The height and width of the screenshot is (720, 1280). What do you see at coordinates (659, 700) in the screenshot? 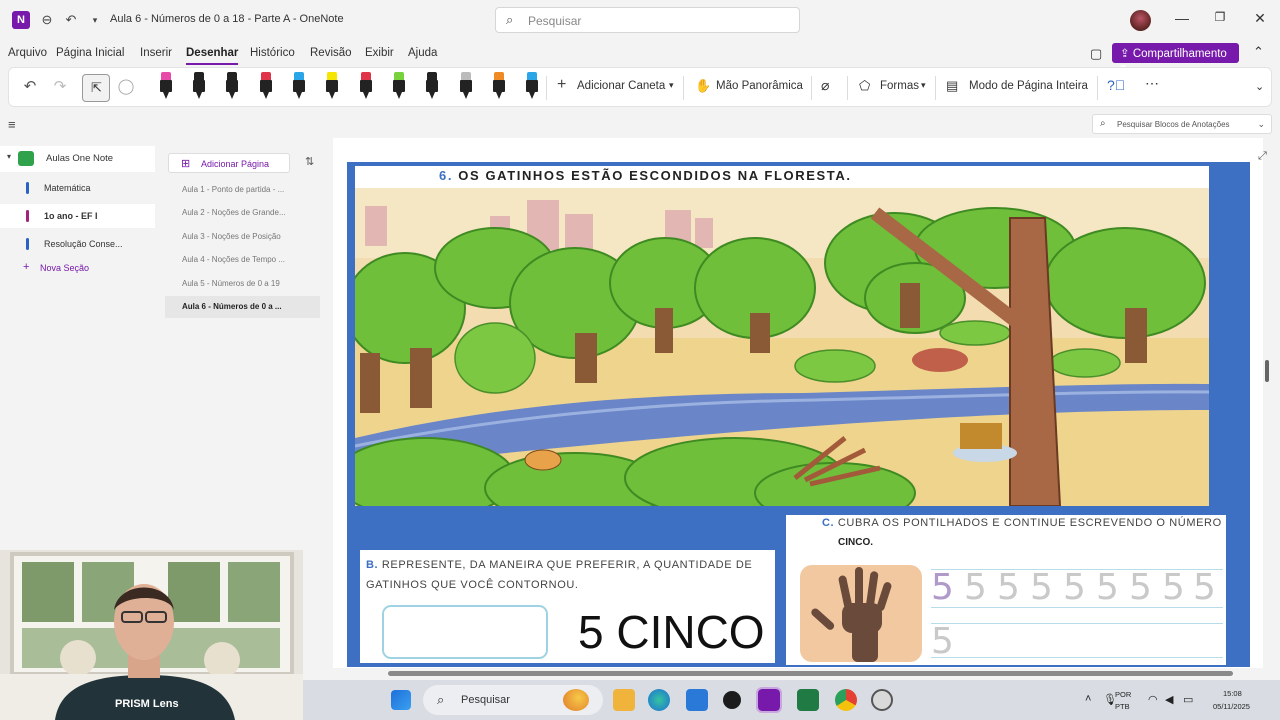
I see `edge-icon` at bounding box center [659, 700].